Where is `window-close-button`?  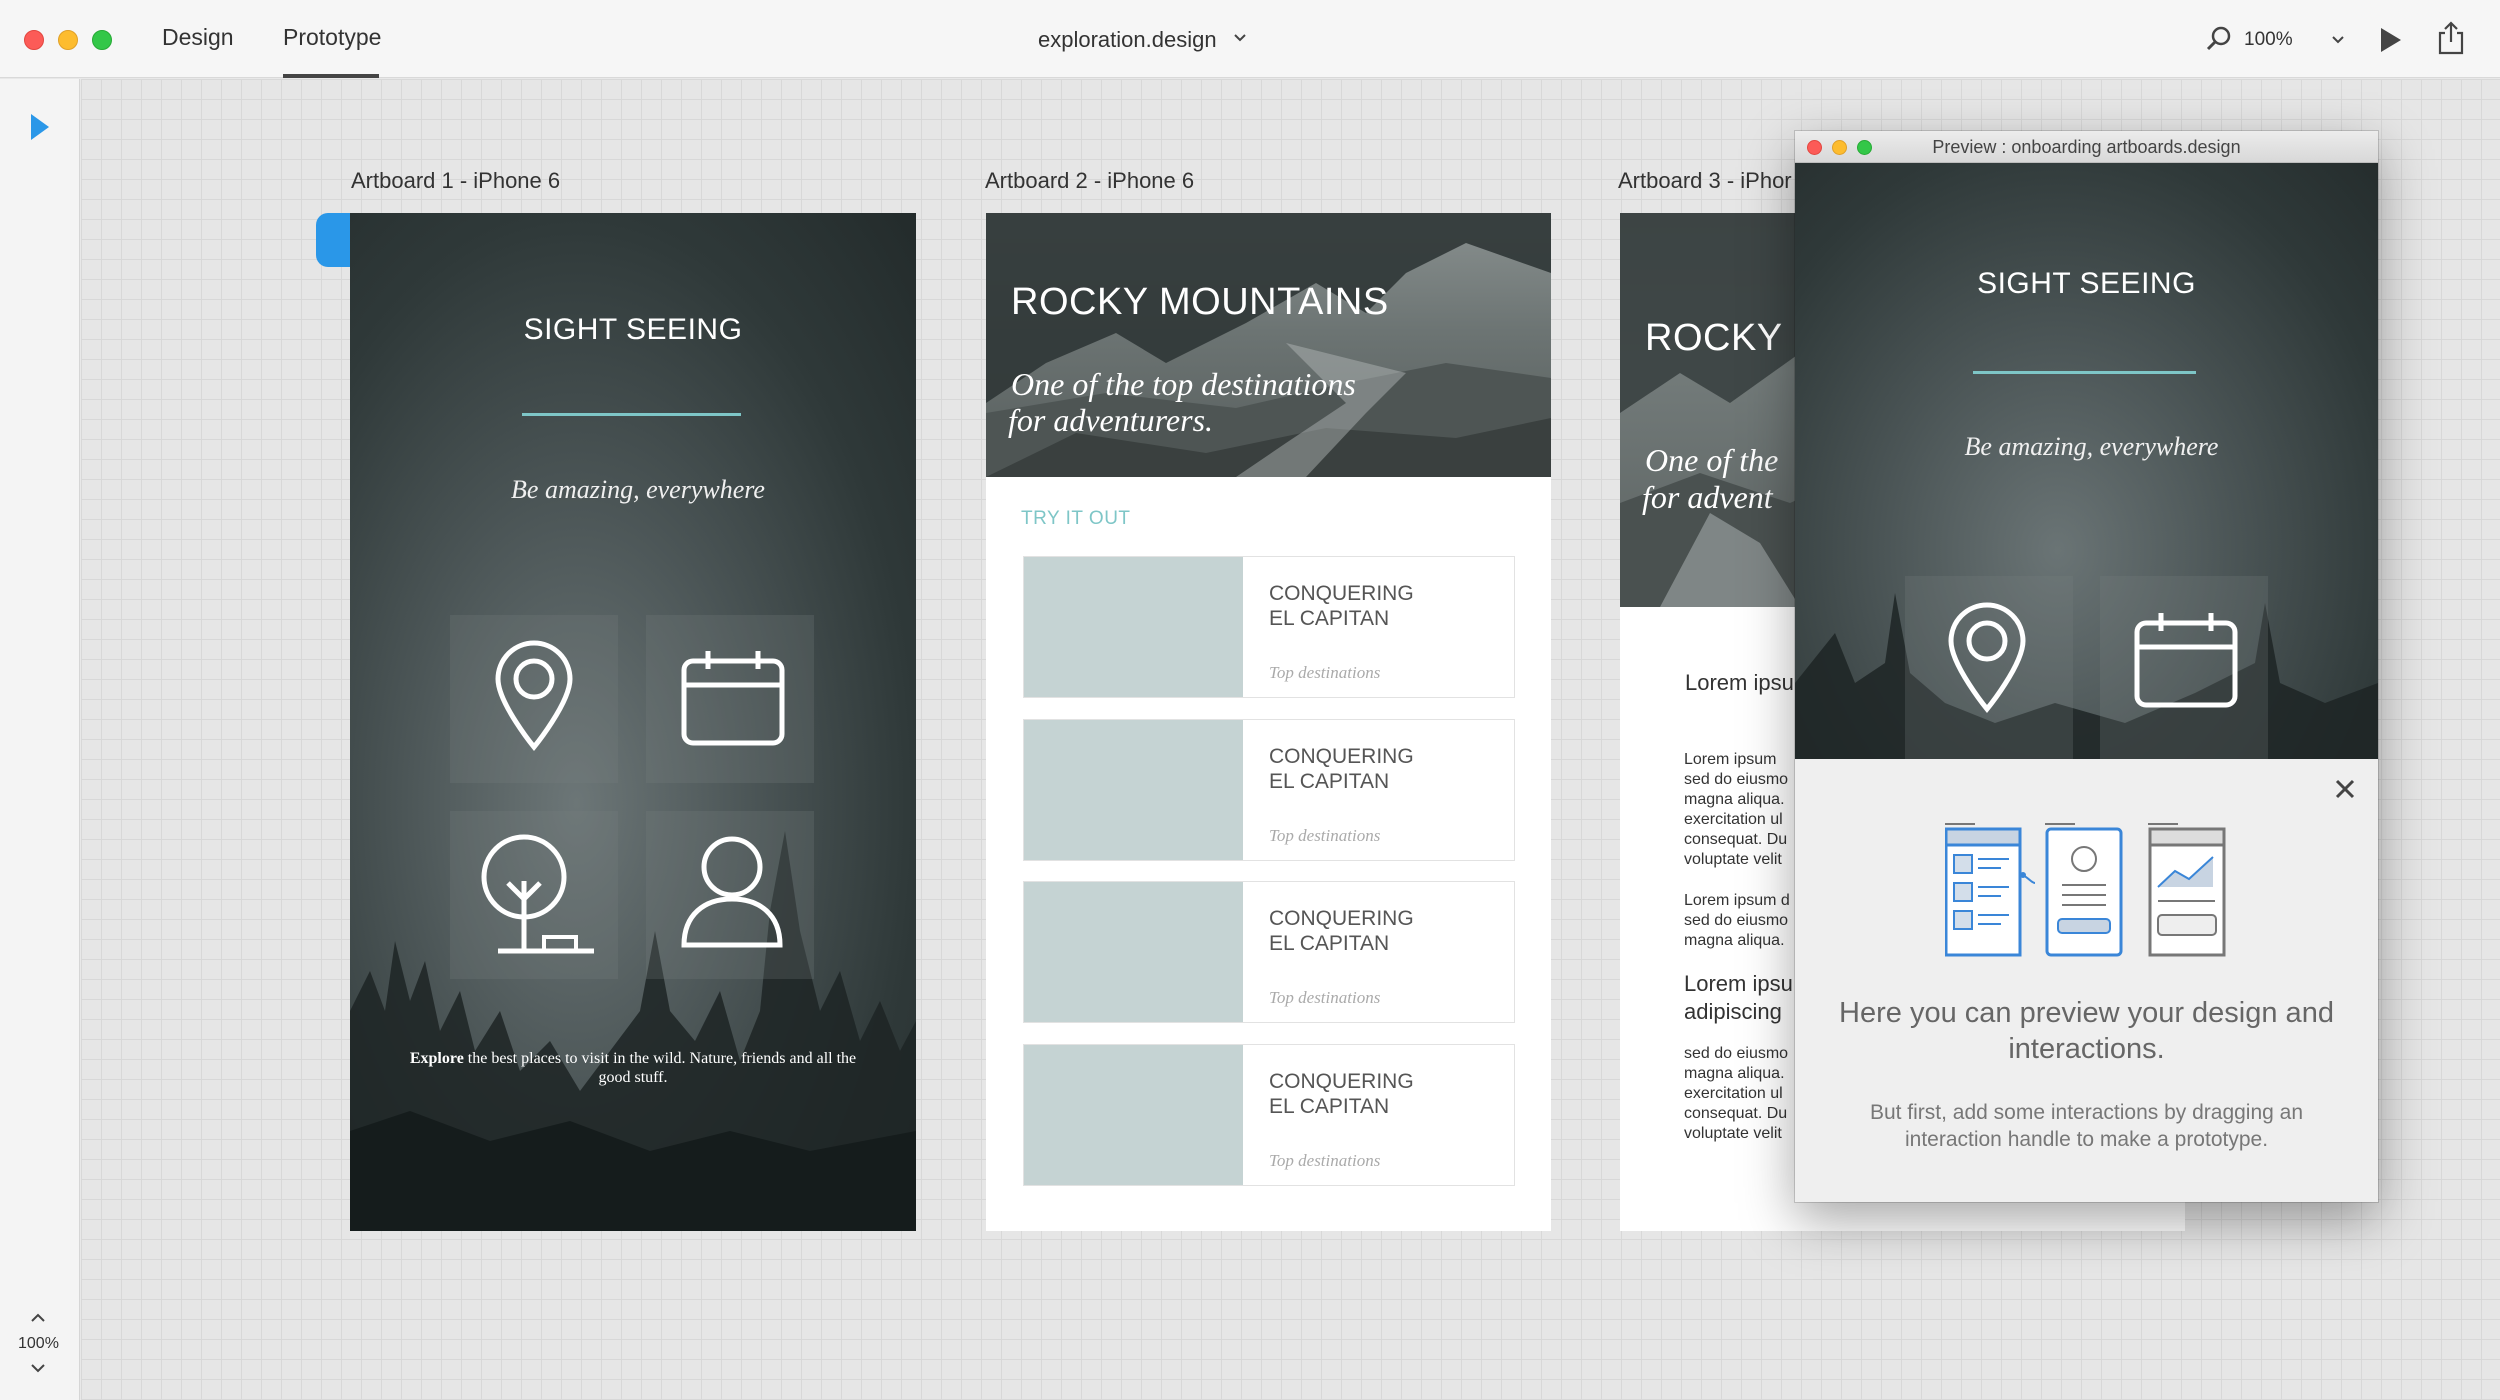
window-close-button is located at coordinates (34, 40).